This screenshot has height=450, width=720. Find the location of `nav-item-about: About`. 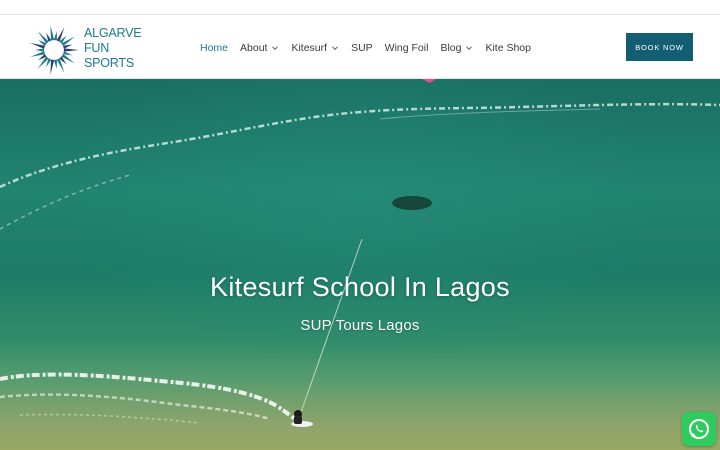

nav-item-about: About is located at coordinates (259, 48).